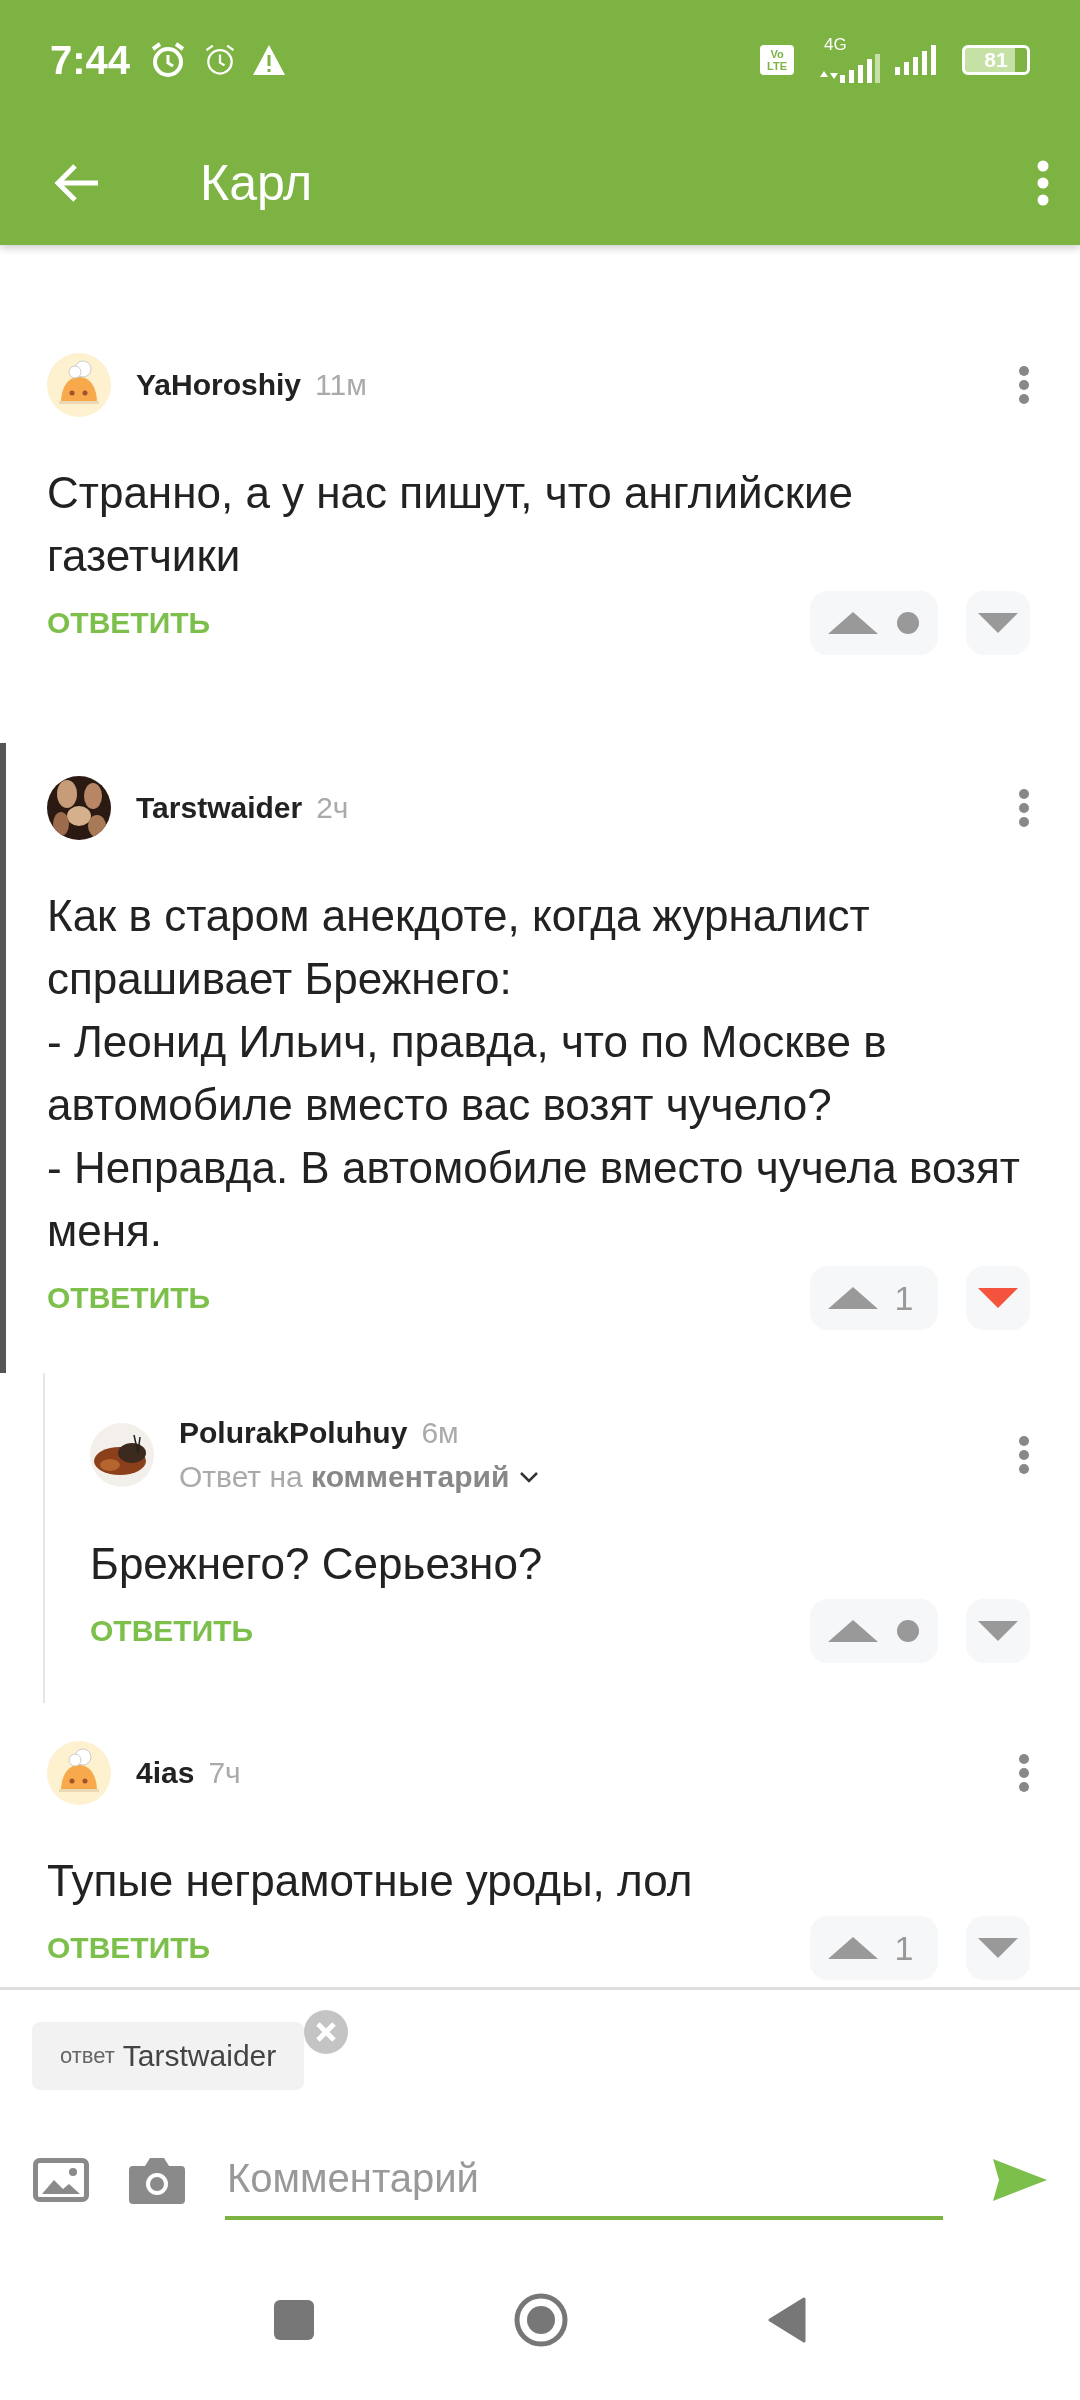 The image size is (1080, 2400). What do you see at coordinates (1020, 2180) in the screenshot?
I see `send-icon` at bounding box center [1020, 2180].